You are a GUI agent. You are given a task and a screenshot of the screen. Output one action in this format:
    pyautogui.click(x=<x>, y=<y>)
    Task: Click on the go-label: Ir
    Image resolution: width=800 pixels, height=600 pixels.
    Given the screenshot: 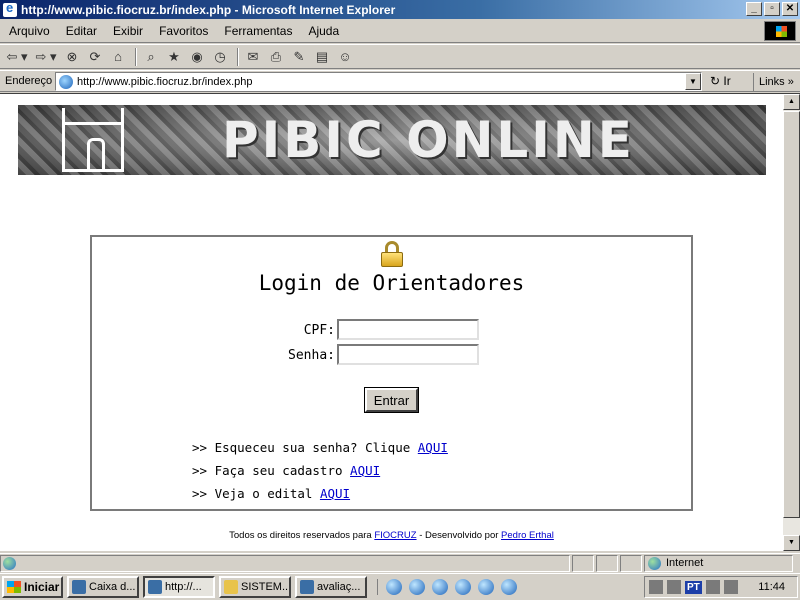 What is the action you would take?
    pyautogui.click(x=727, y=81)
    